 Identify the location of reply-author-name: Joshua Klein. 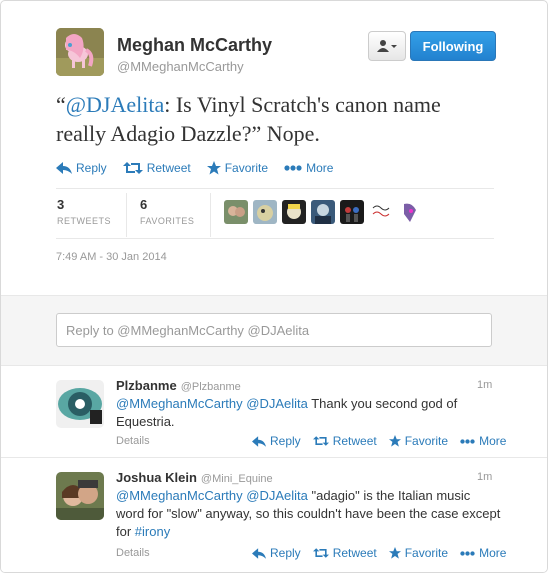
(156, 477).